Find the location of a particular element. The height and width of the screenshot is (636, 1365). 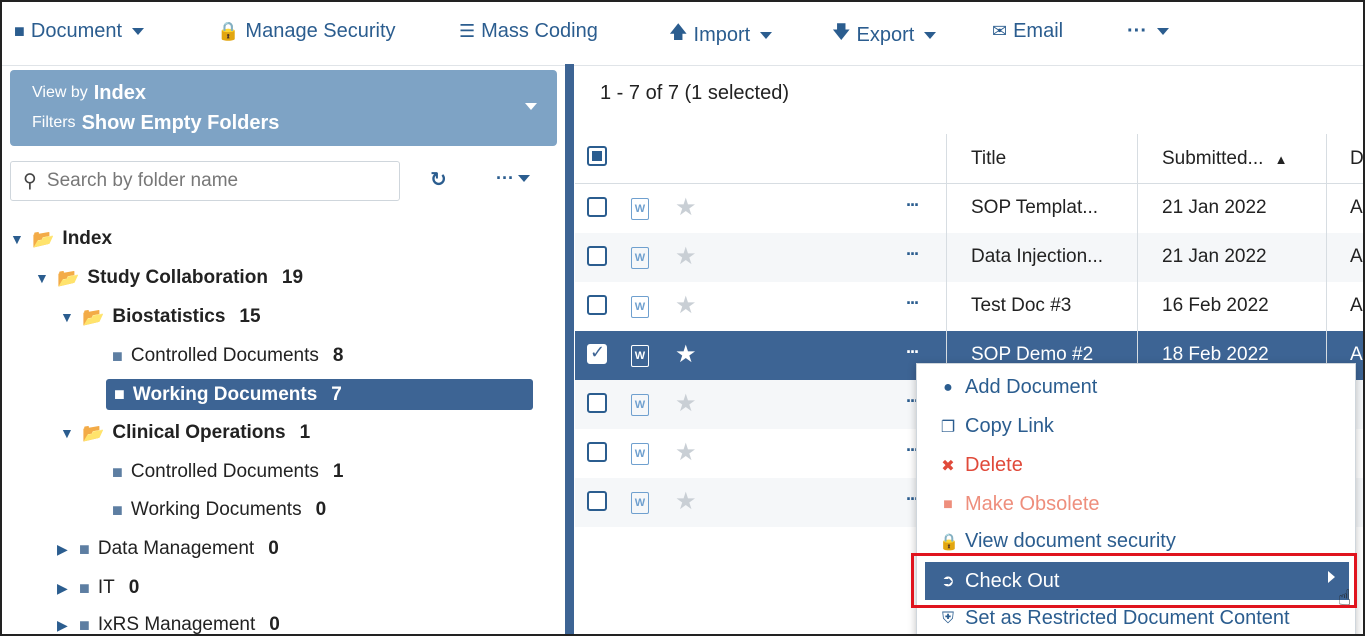

tree-node-label: Biostatistics is located at coordinates (169, 316).